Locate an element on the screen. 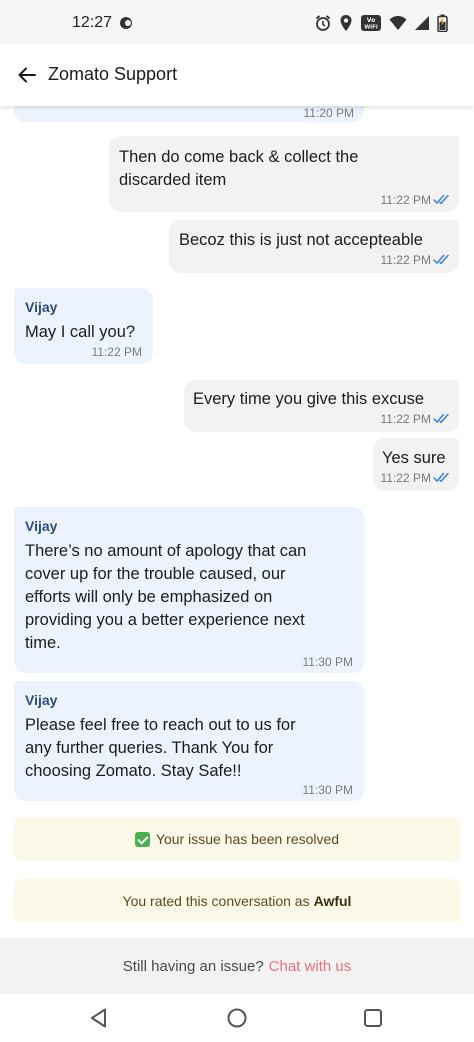  notice-text: Your issue has been resolved is located at coordinates (247, 839).